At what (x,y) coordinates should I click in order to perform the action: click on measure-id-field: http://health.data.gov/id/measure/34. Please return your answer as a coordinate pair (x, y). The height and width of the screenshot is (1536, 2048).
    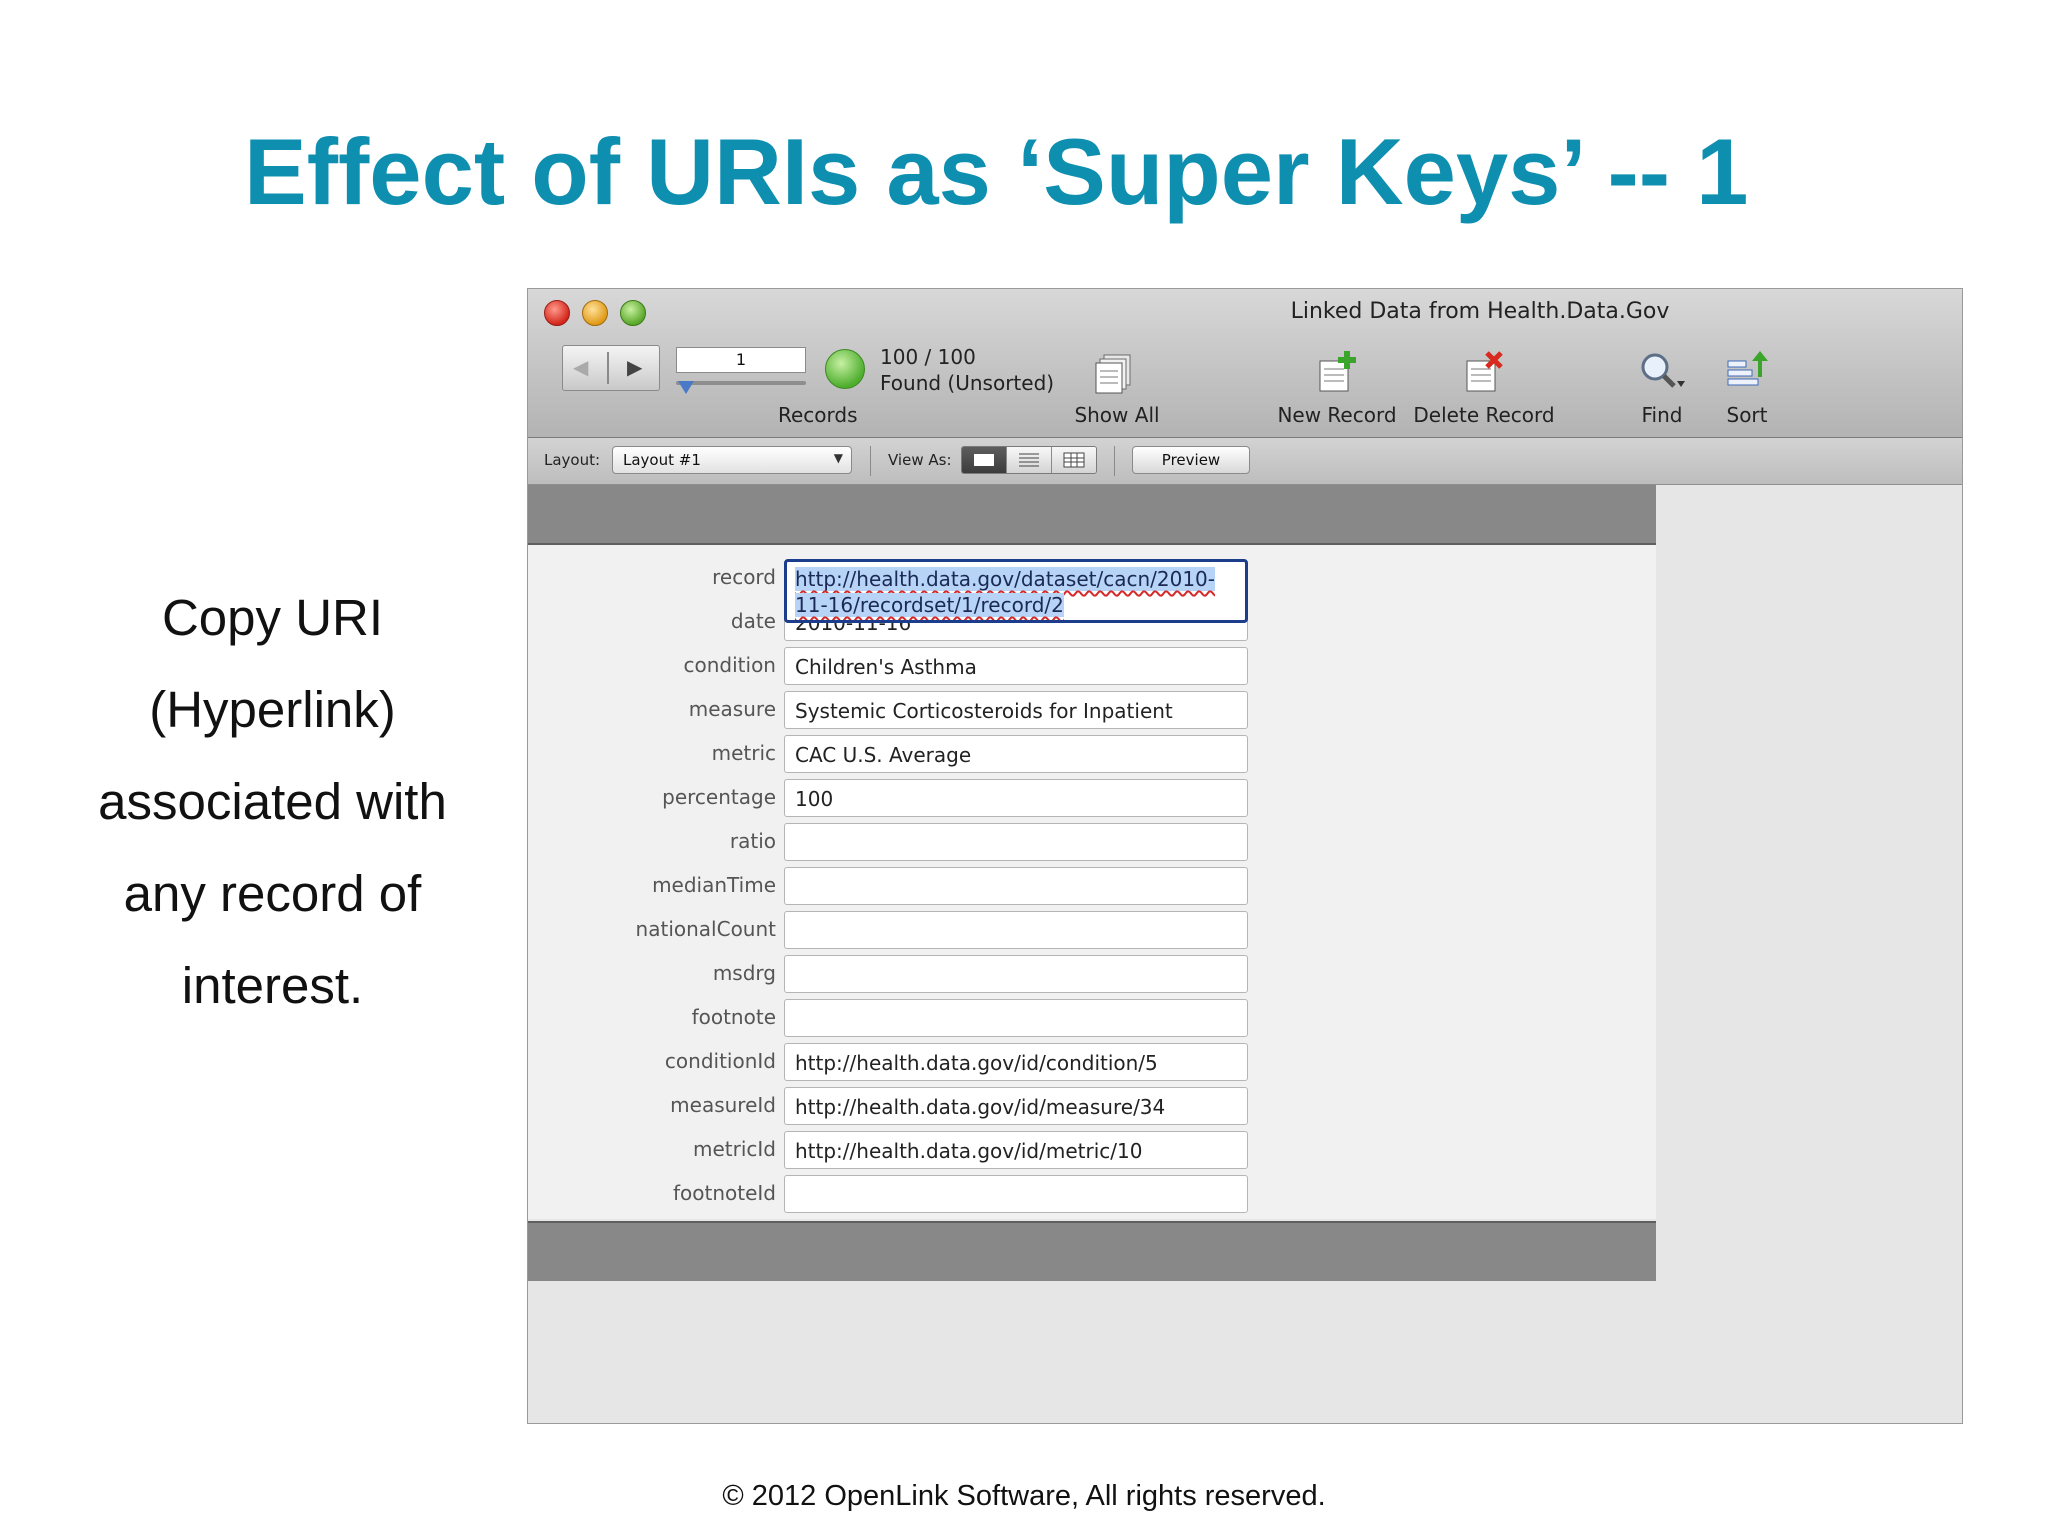
    Looking at the image, I should click on (1016, 1106).